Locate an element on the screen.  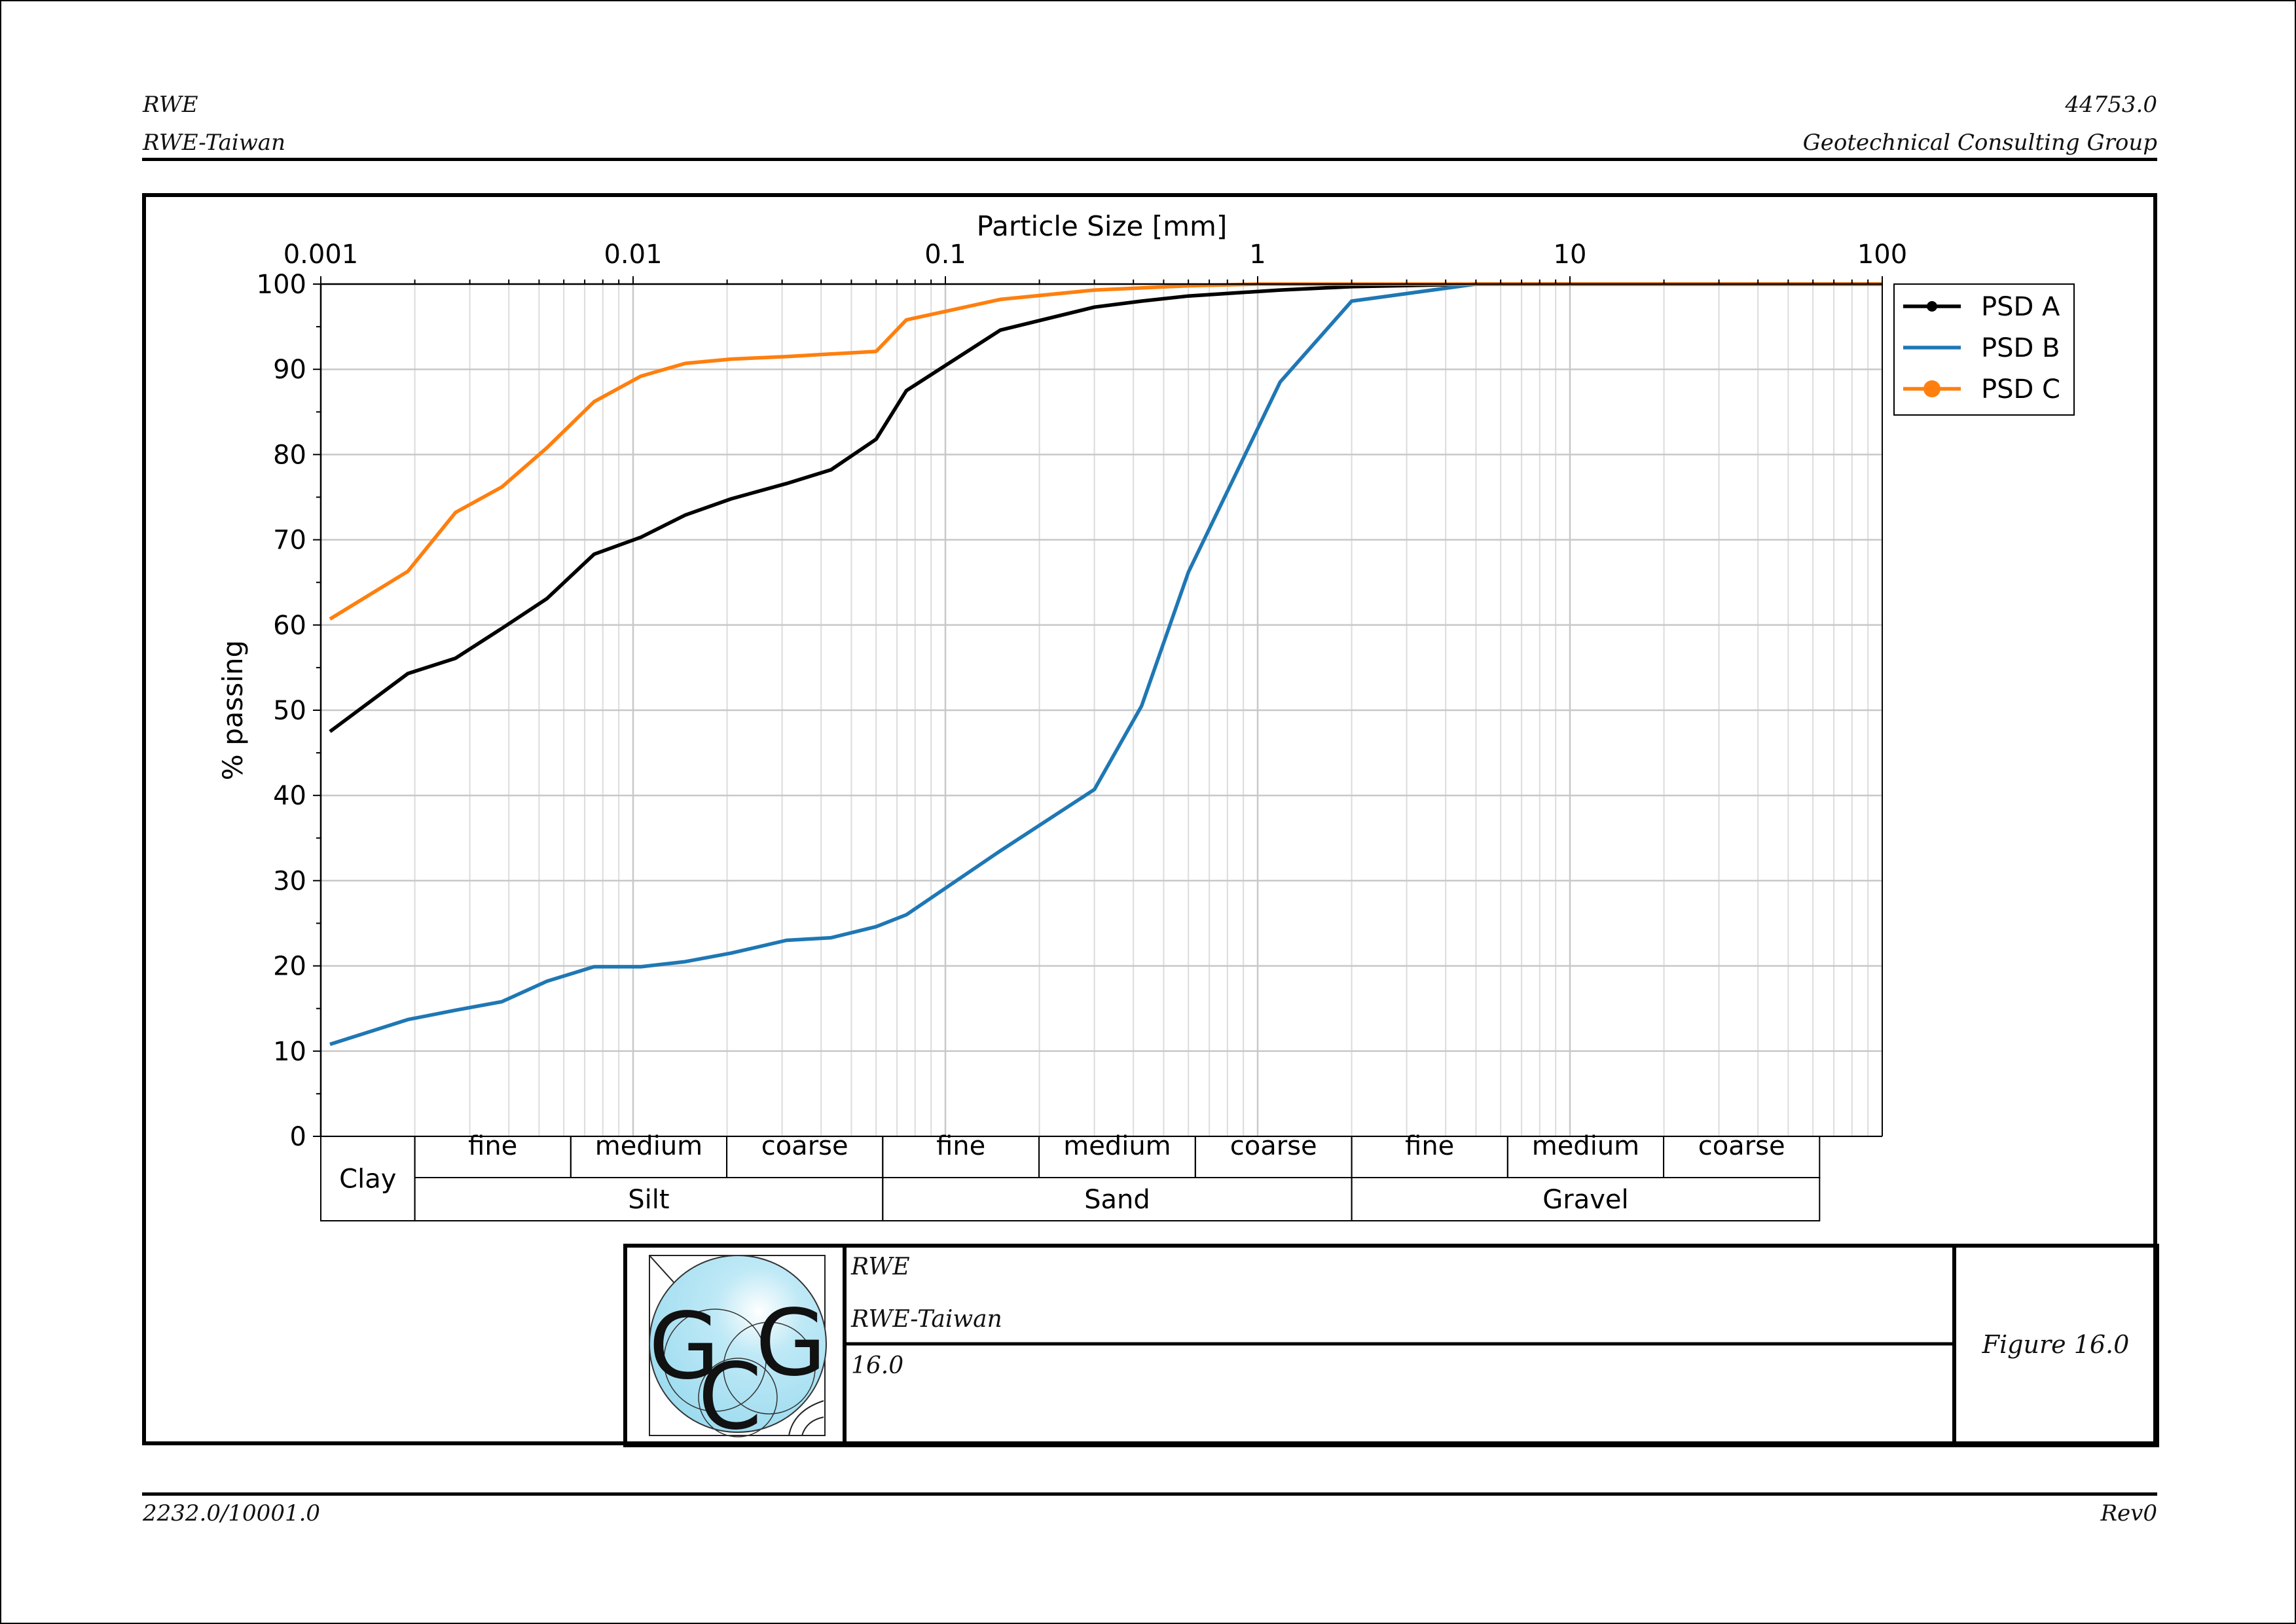
y-tick-label: 20 is located at coordinates (289, 967).